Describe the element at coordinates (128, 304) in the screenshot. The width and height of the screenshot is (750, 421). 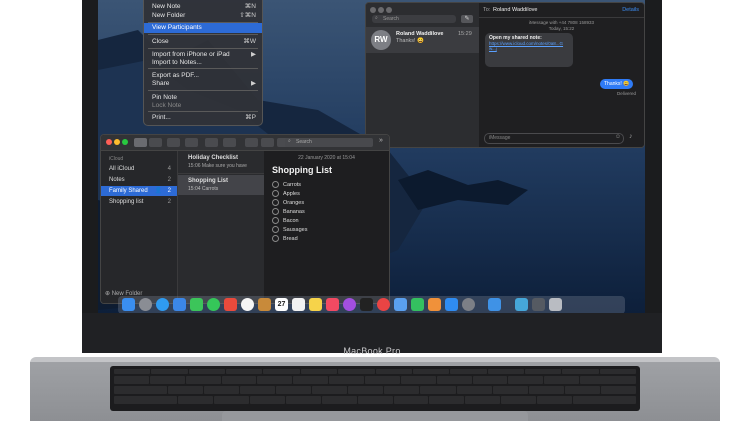
I see `finder-icon` at that location.